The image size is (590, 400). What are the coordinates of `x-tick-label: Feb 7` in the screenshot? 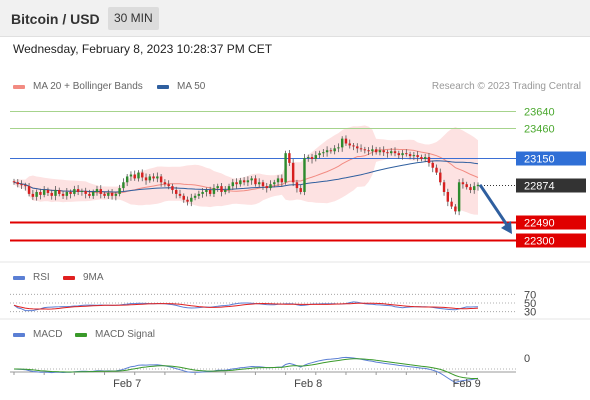 It's located at (127, 384).